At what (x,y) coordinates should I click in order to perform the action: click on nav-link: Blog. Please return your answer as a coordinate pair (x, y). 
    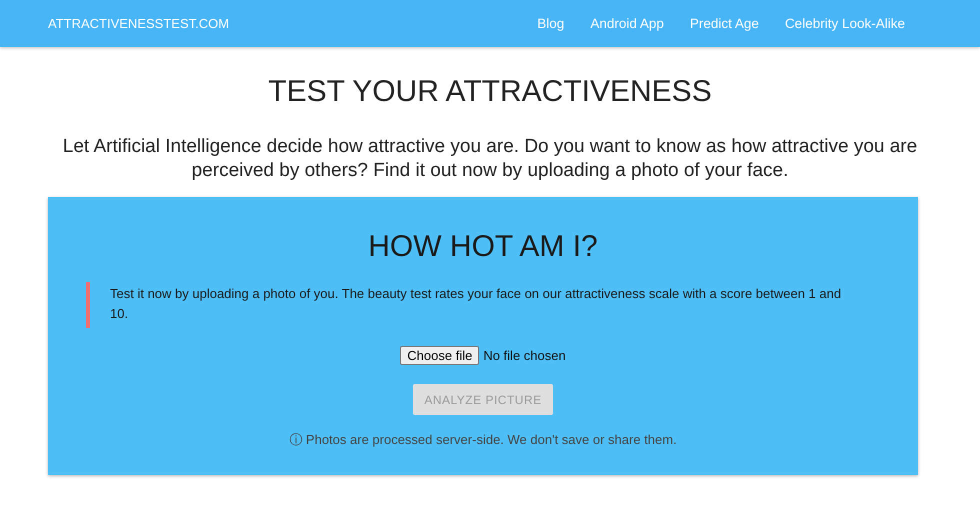
    Looking at the image, I should click on (550, 23).